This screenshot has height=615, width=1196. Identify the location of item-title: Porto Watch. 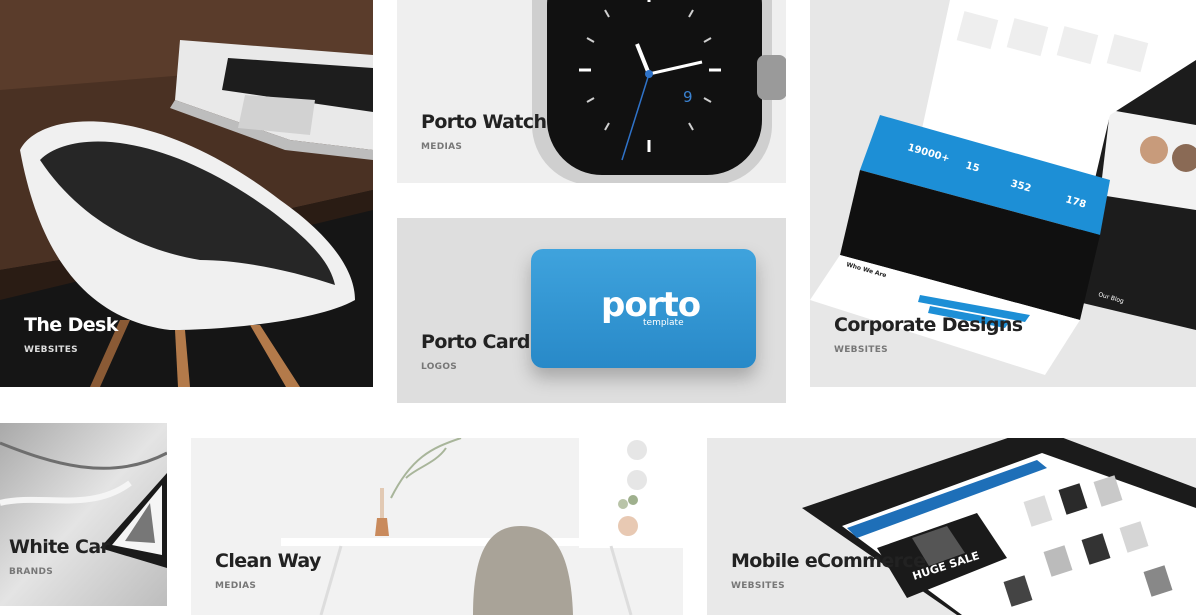
(484, 122).